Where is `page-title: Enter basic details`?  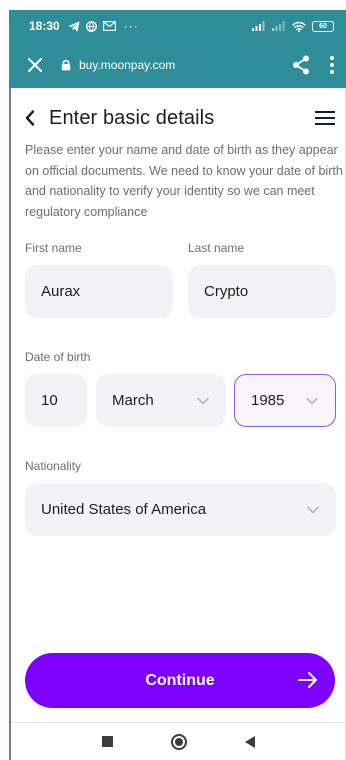 page-title: Enter basic details is located at coordinates (132, 117).